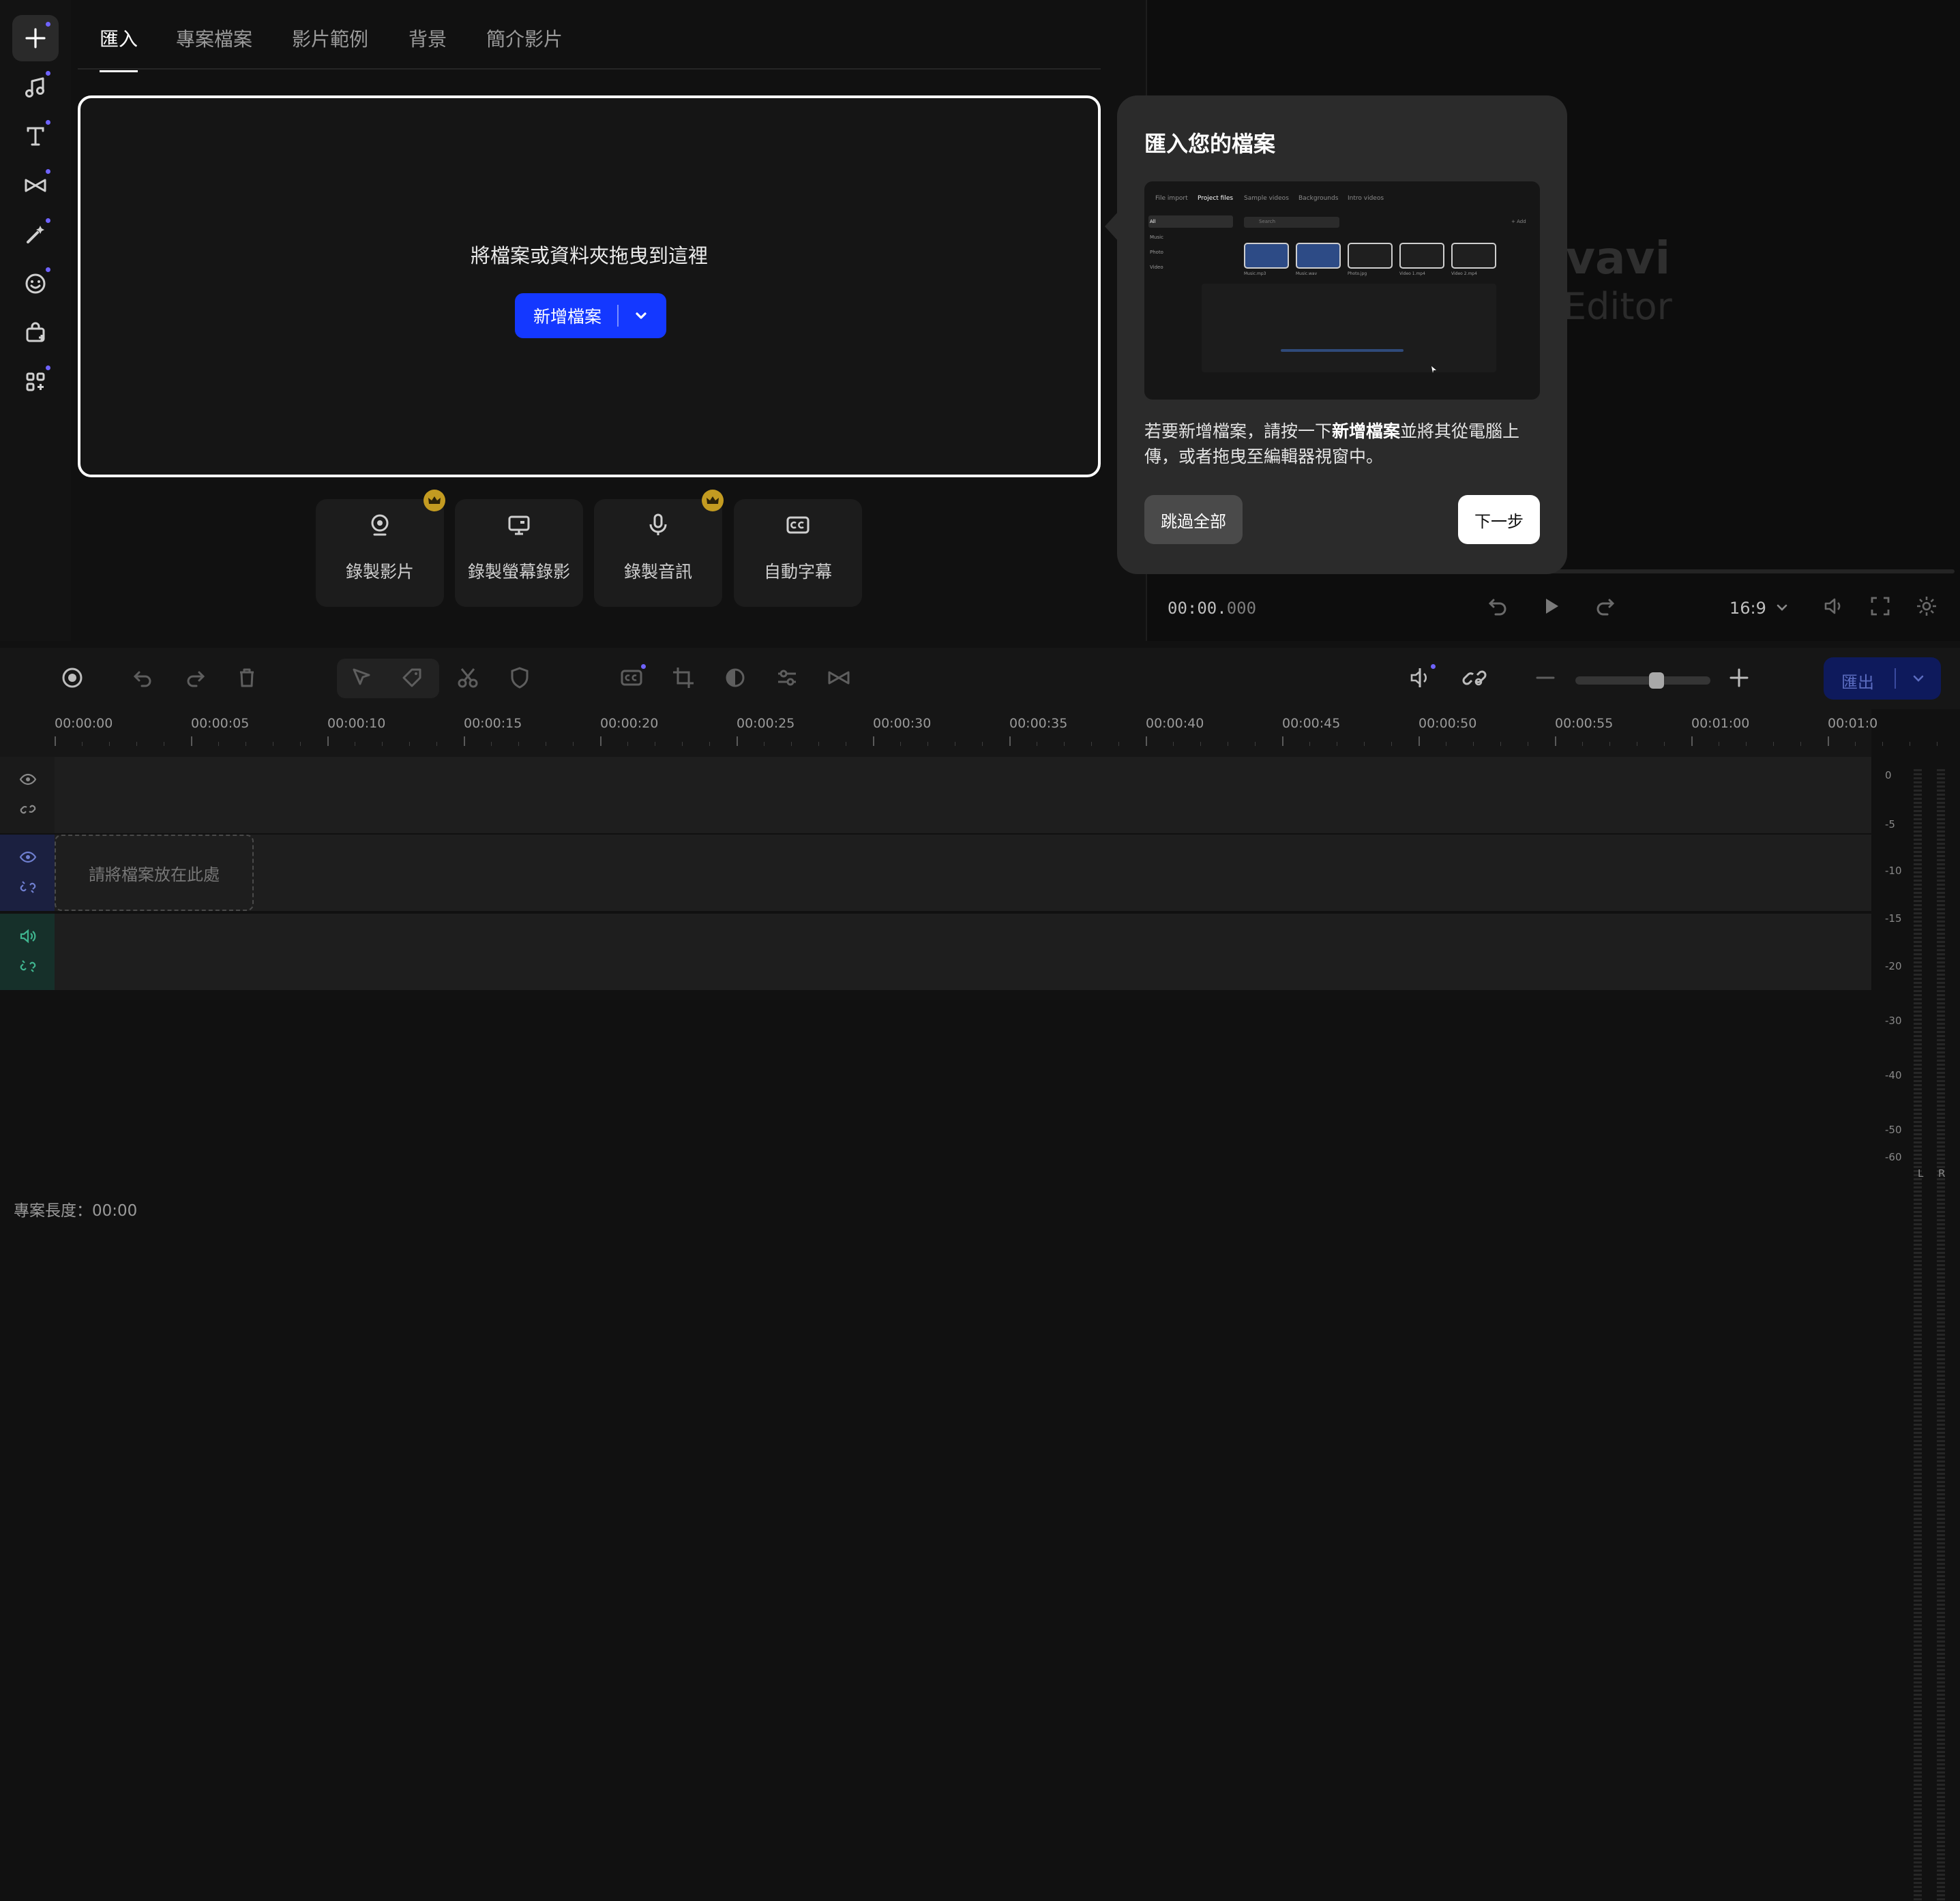  I want to click on magnet-link-icon, so click(1474, 678).